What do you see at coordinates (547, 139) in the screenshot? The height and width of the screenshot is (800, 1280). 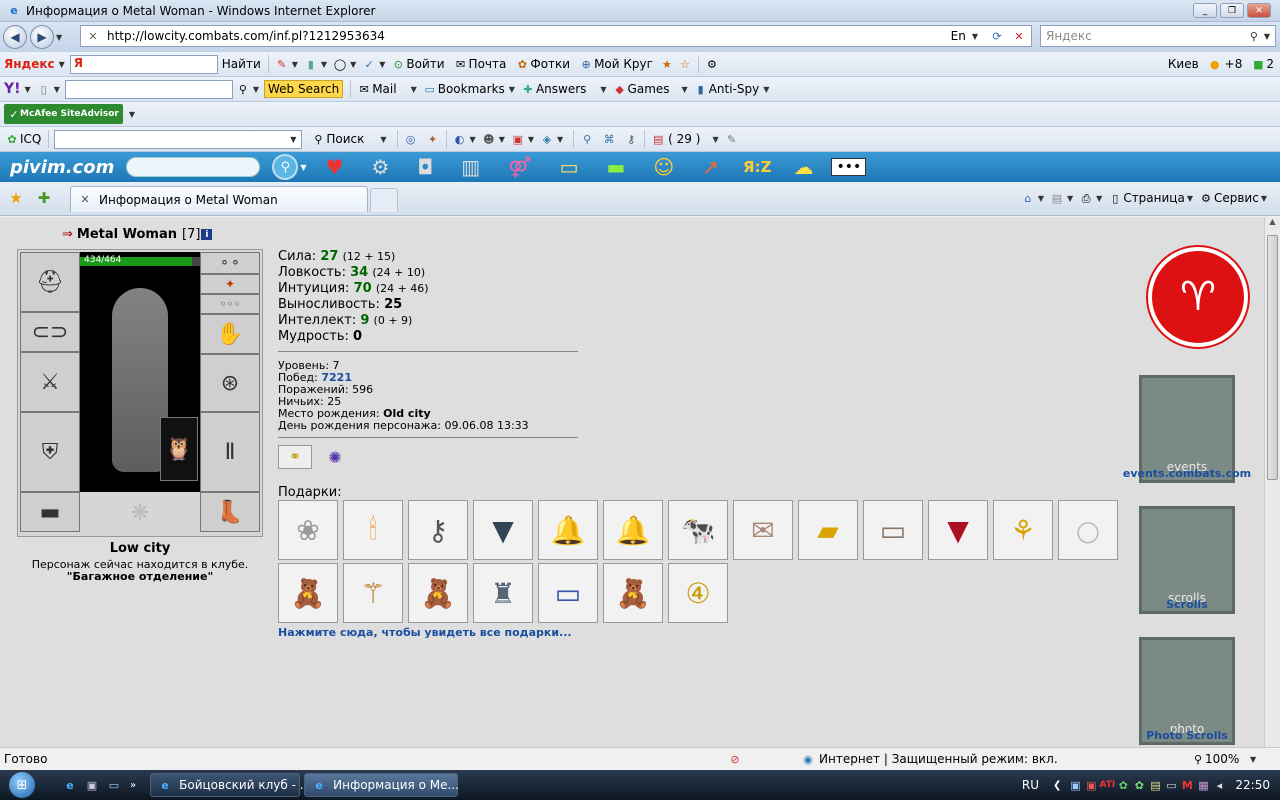 I see `gamepad-icon: ◈` at bounding box center [547, 139].